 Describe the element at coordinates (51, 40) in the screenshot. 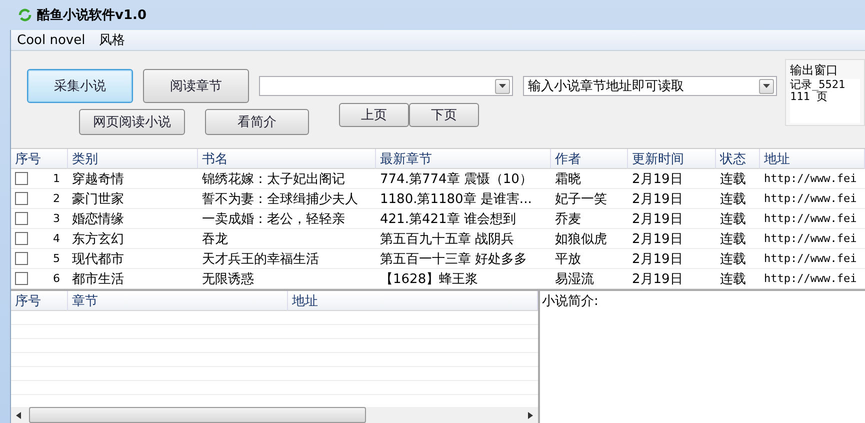

I see `menu-item: Cool novel` at that location.